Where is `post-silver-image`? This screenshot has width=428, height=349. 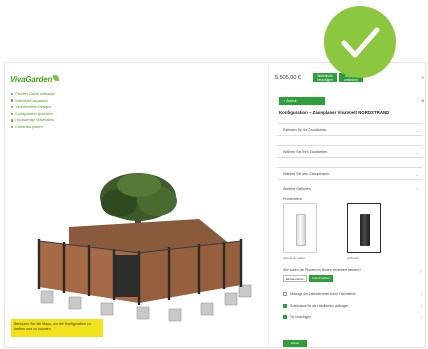
post-silver-image is located at coordinates (301, 230).